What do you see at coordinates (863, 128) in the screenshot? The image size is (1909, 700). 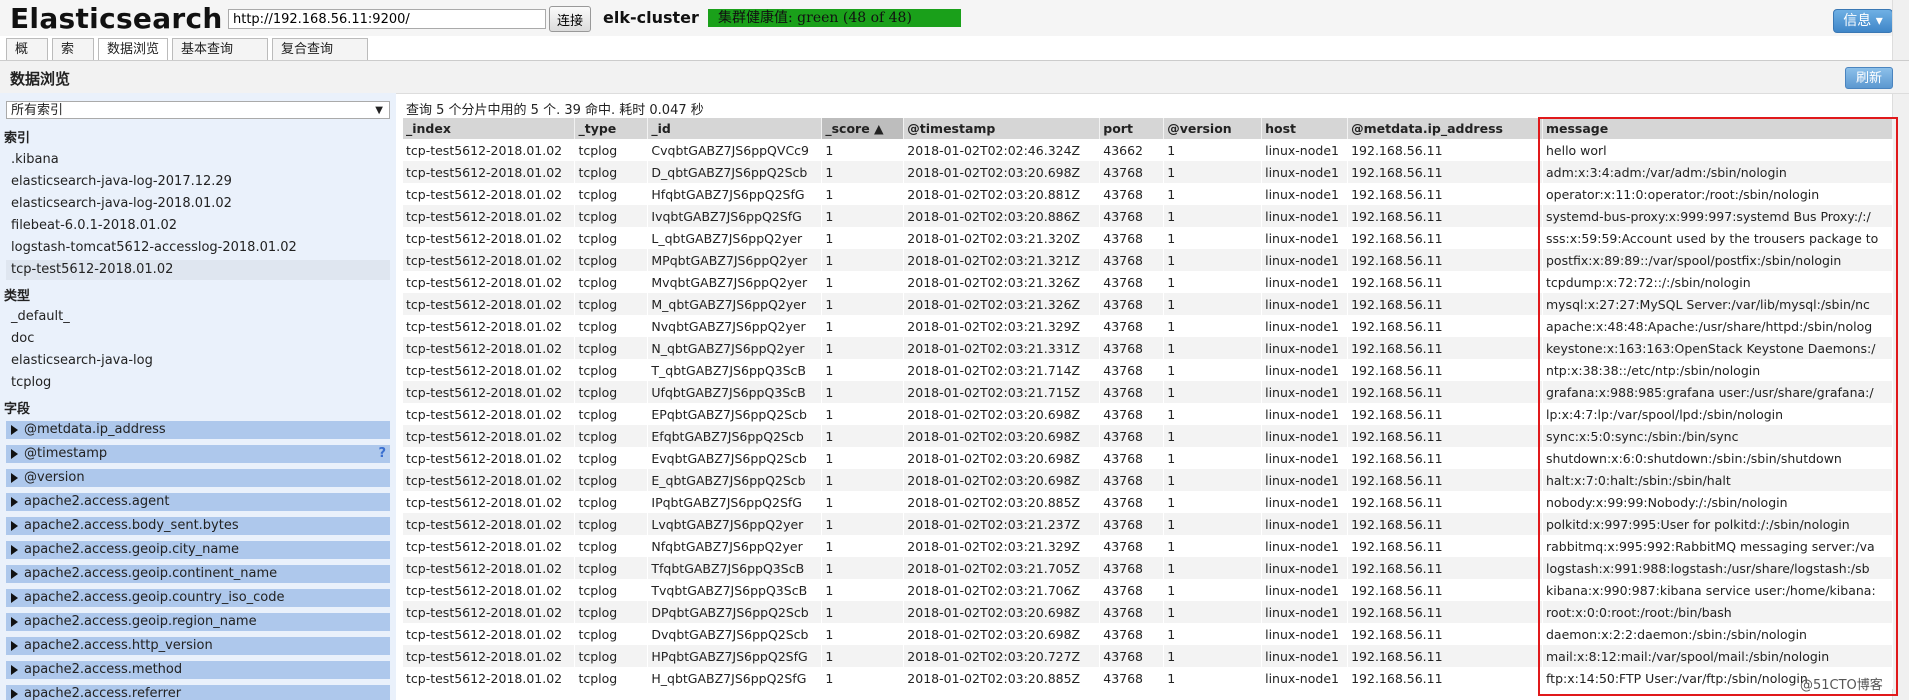 I see `column-header-score: _score ▲` at bounding box center [863, 128].